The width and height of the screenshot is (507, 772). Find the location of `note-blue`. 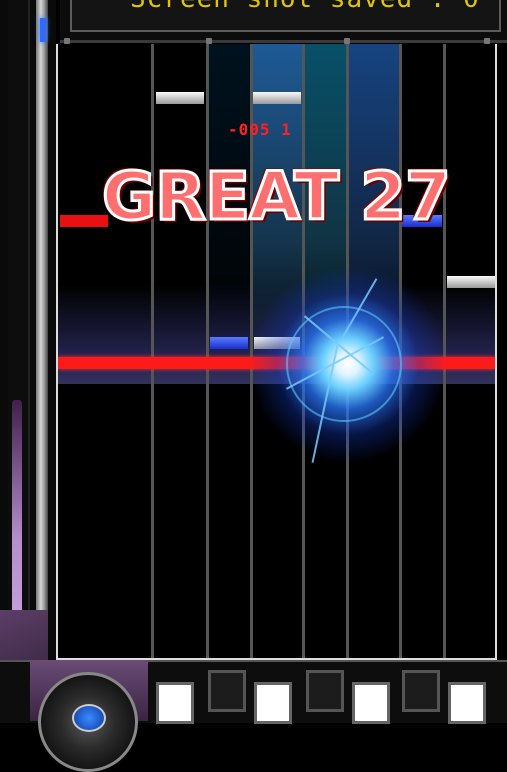

note-blue is located at coordinates (229, 343).